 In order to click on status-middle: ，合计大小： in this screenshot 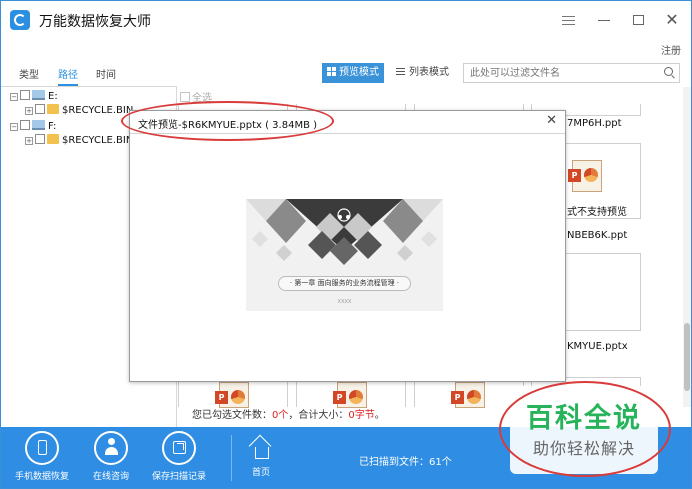, I will do `click(318, 415)`.